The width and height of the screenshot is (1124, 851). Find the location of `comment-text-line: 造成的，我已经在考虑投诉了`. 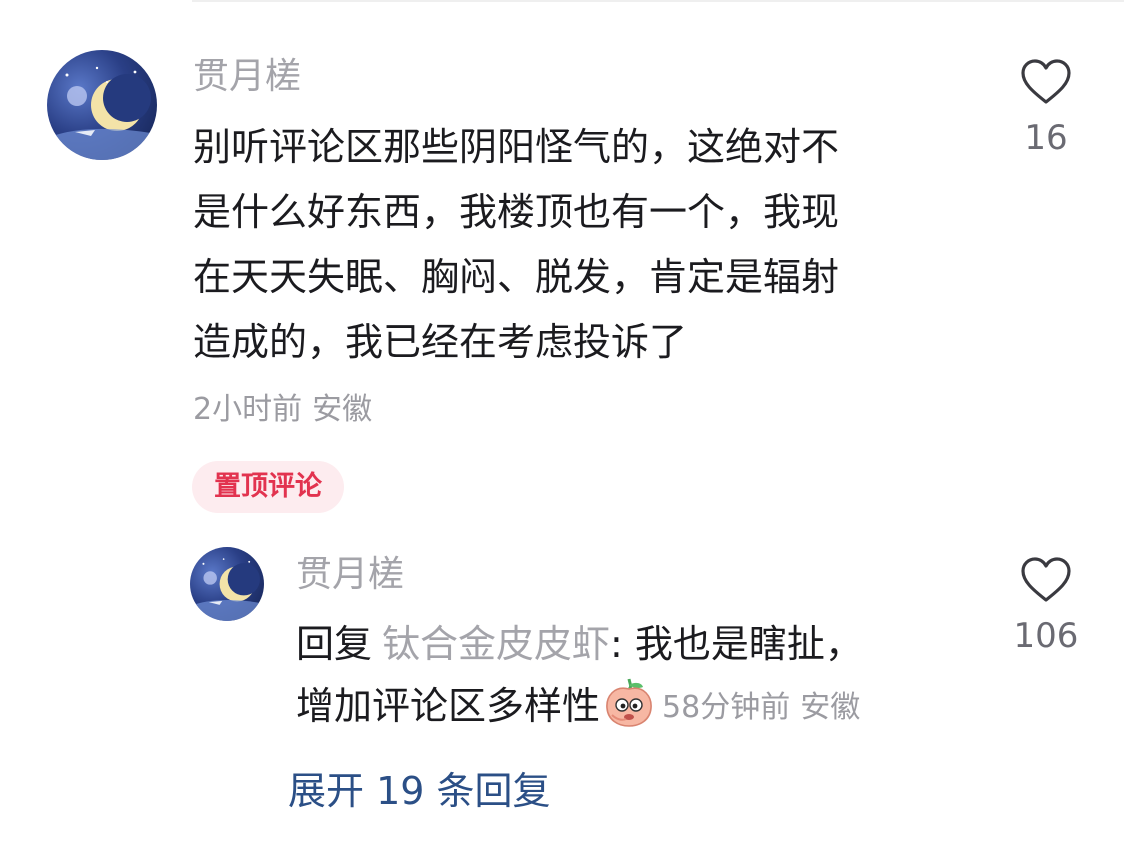

comment-text-line: 造成的，我已经在考虑投诉了 is located at coordinates (440, 342).